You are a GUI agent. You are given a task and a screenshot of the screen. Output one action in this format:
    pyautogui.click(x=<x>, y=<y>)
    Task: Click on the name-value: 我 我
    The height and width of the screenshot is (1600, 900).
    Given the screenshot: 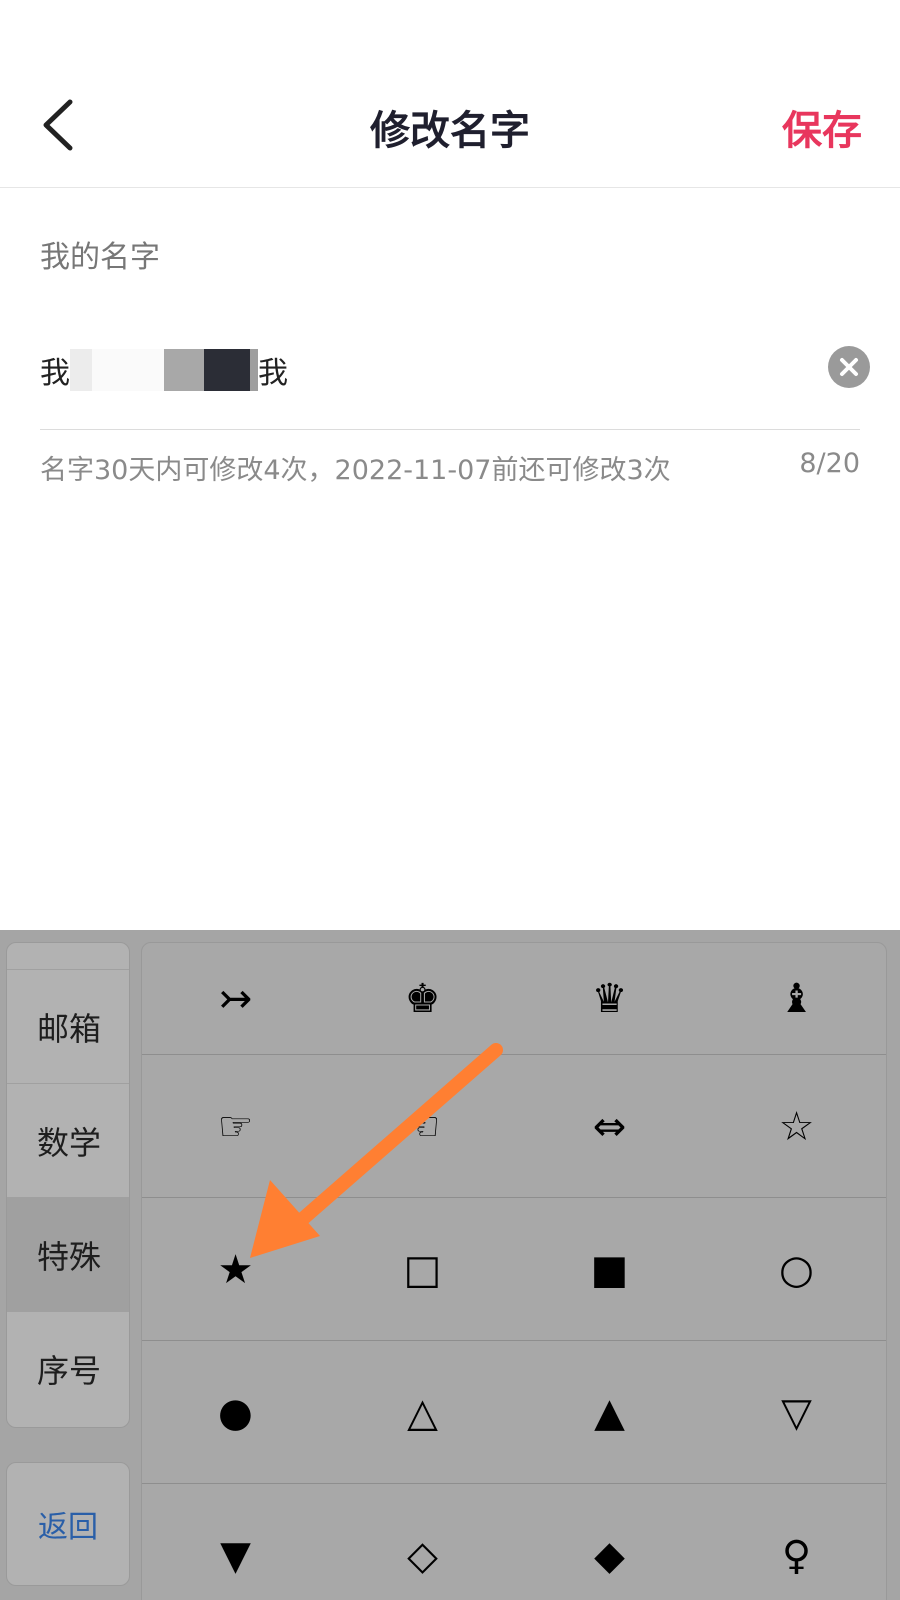 What is the action you would take?
    pyautogui.click(x=164, y=370)
    